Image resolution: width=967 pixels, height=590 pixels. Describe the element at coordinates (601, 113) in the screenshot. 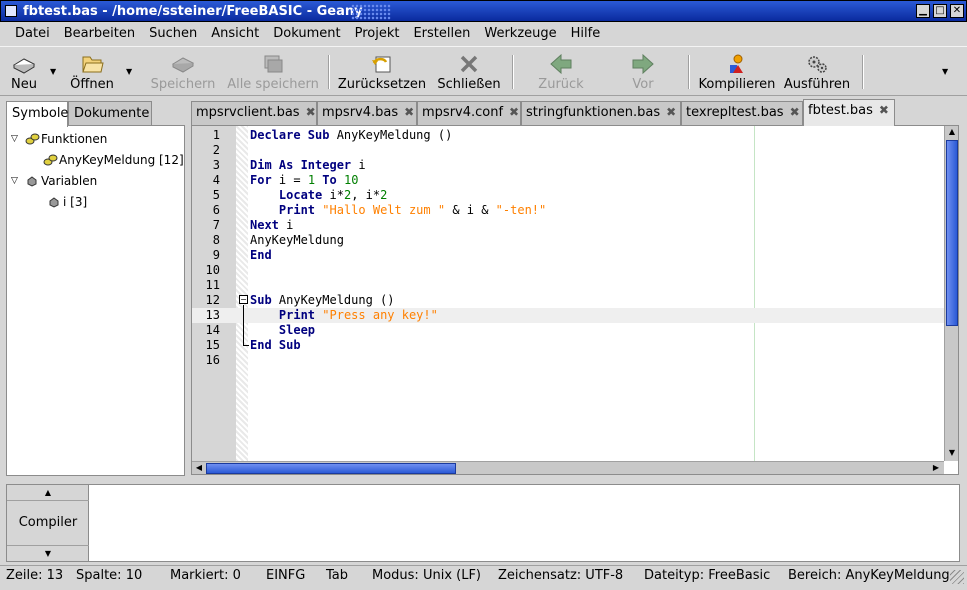

I see `tab-stringfunktionen: stringfunktionen.bas ✖` at that location.